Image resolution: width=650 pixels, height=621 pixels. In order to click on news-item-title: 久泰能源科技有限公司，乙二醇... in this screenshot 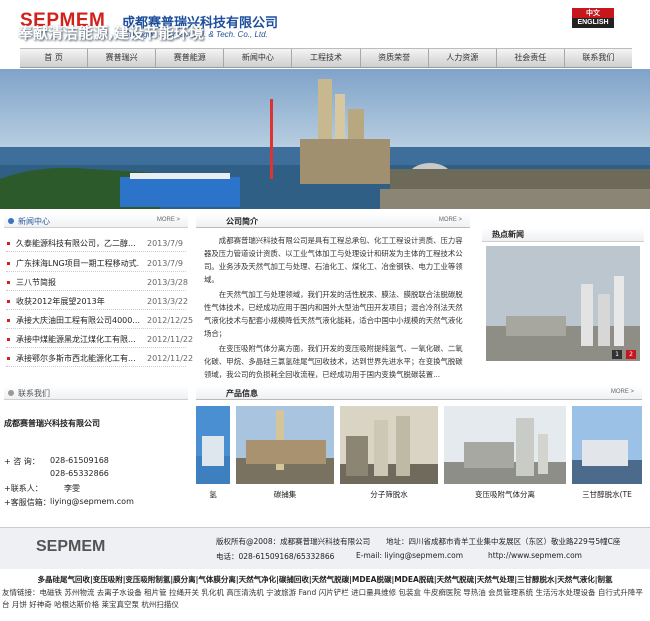, I will do `click(78, 243)`.